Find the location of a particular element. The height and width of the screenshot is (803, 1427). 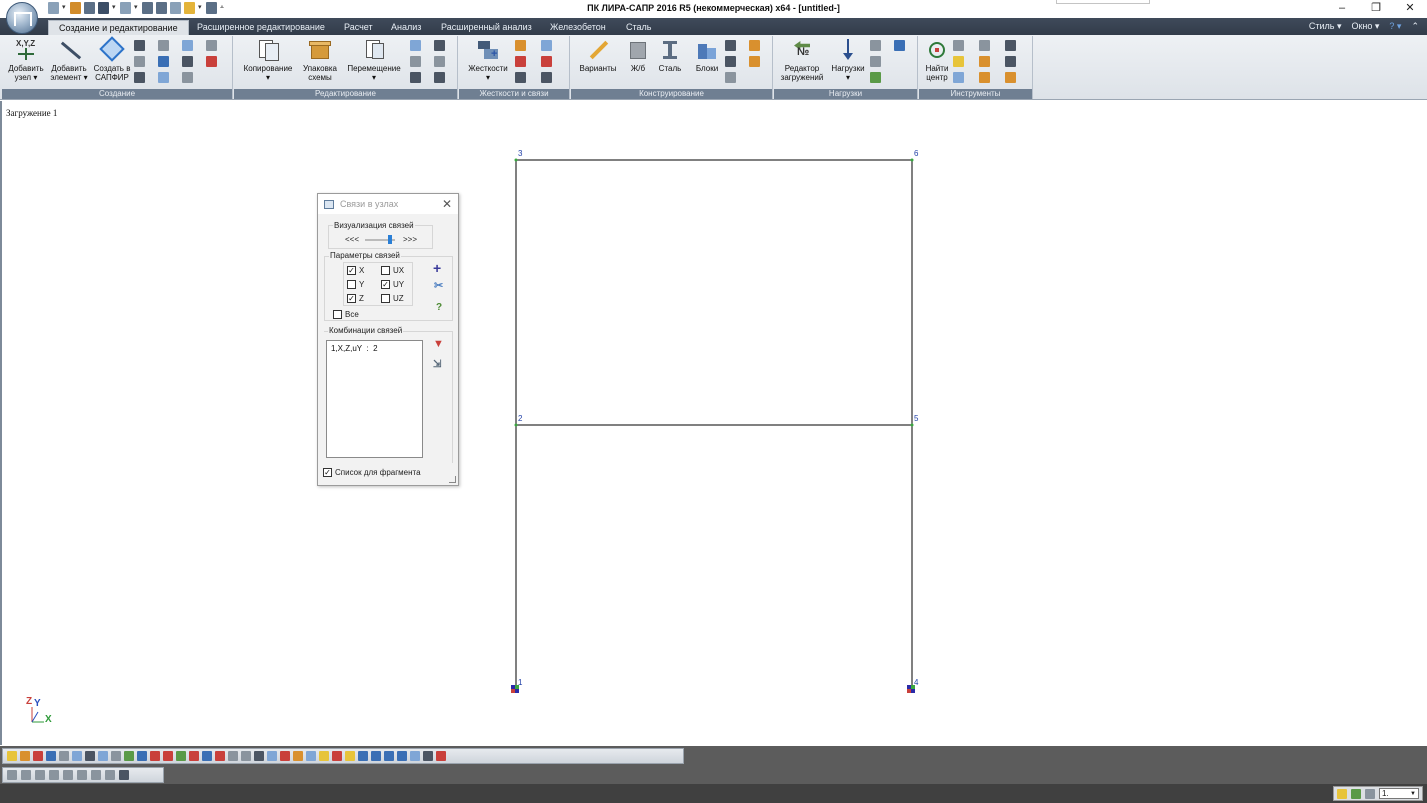

grid-icon is located at coordinates (139, 45).